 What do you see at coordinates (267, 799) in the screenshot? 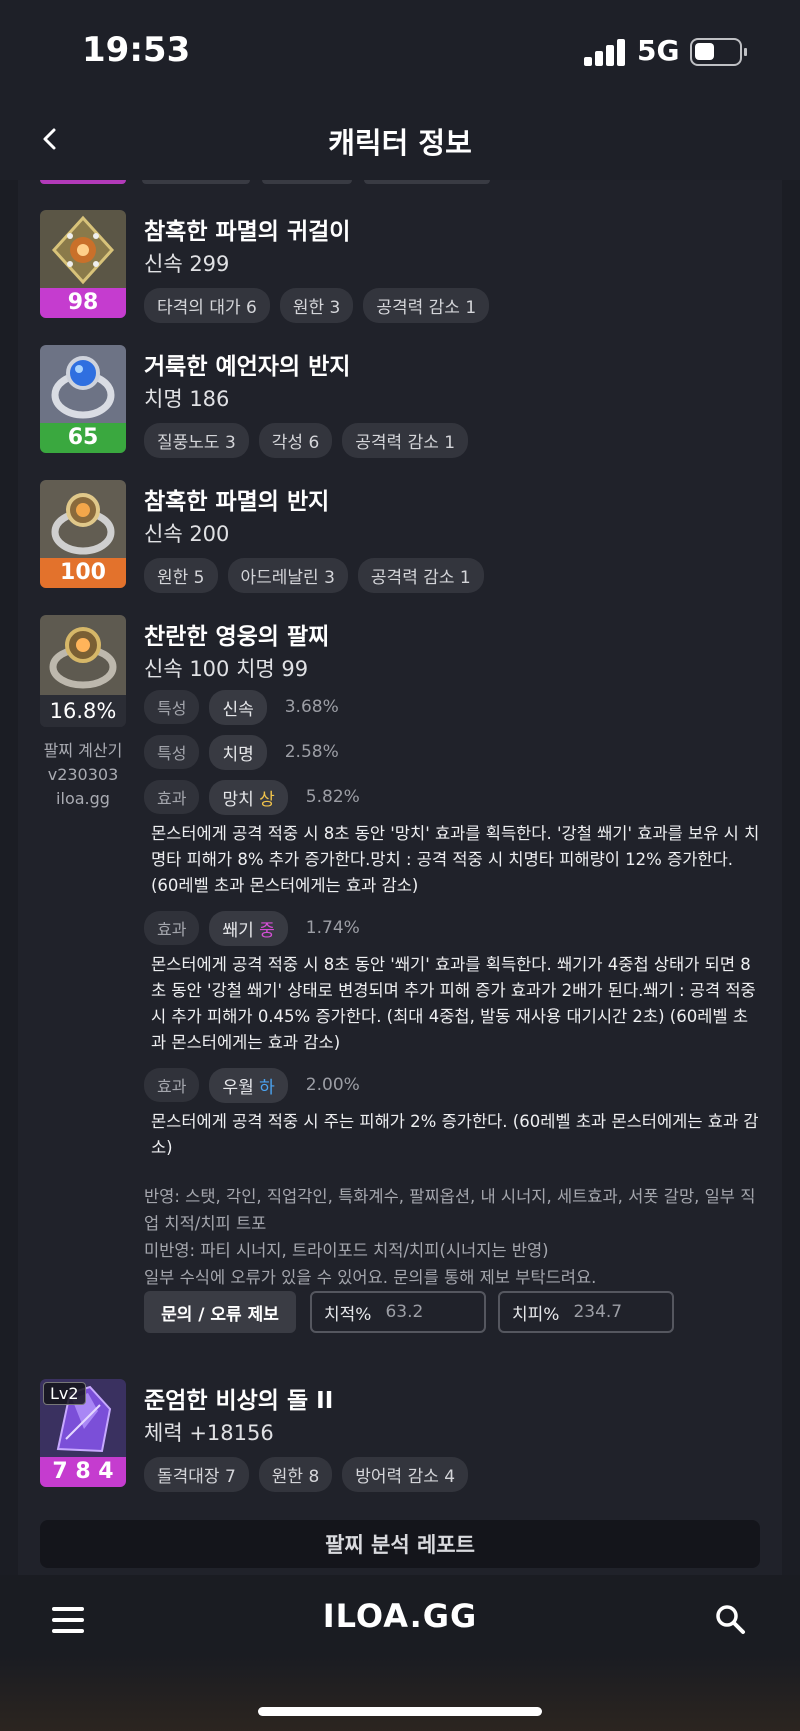
I see `grade-label: 상` at bounding box center [267, 799].